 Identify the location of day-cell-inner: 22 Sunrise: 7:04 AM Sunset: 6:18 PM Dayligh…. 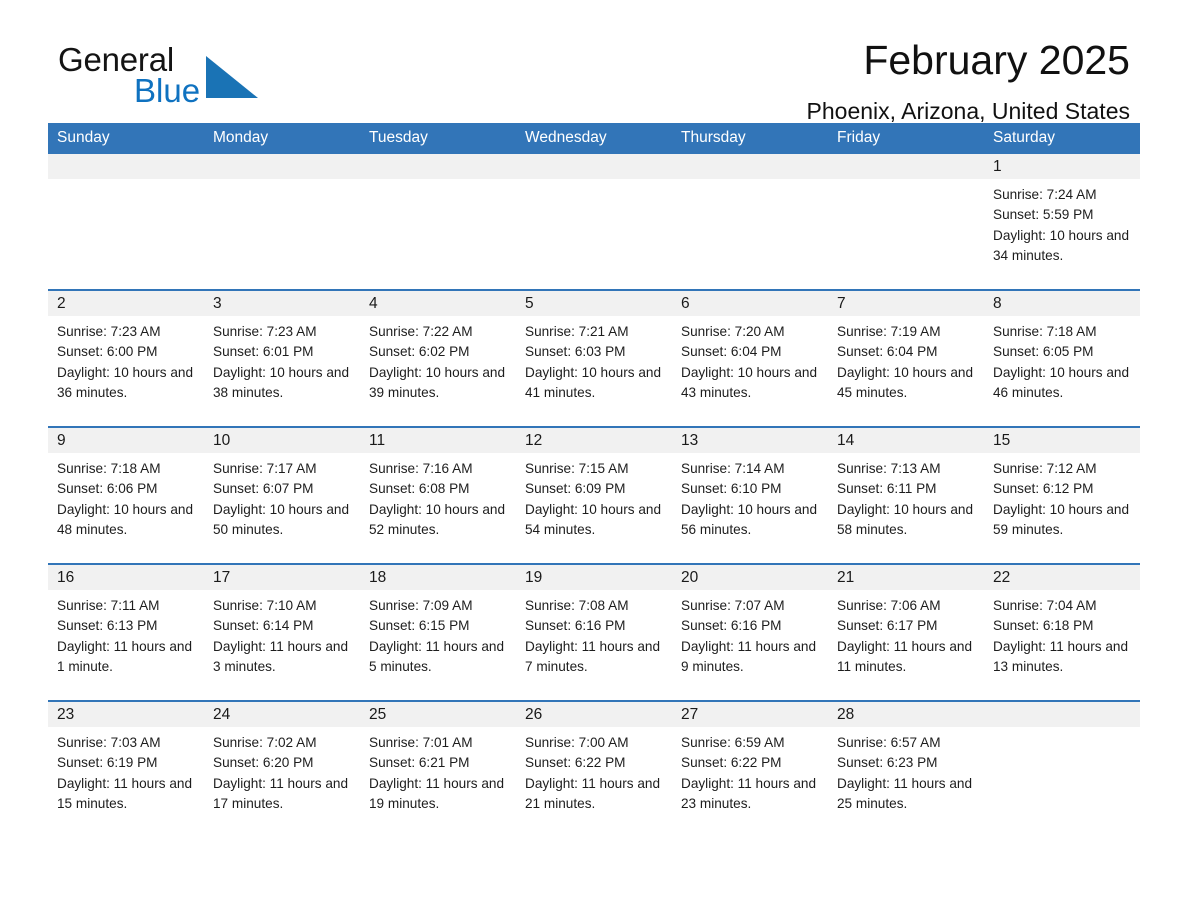
(1062, 632).